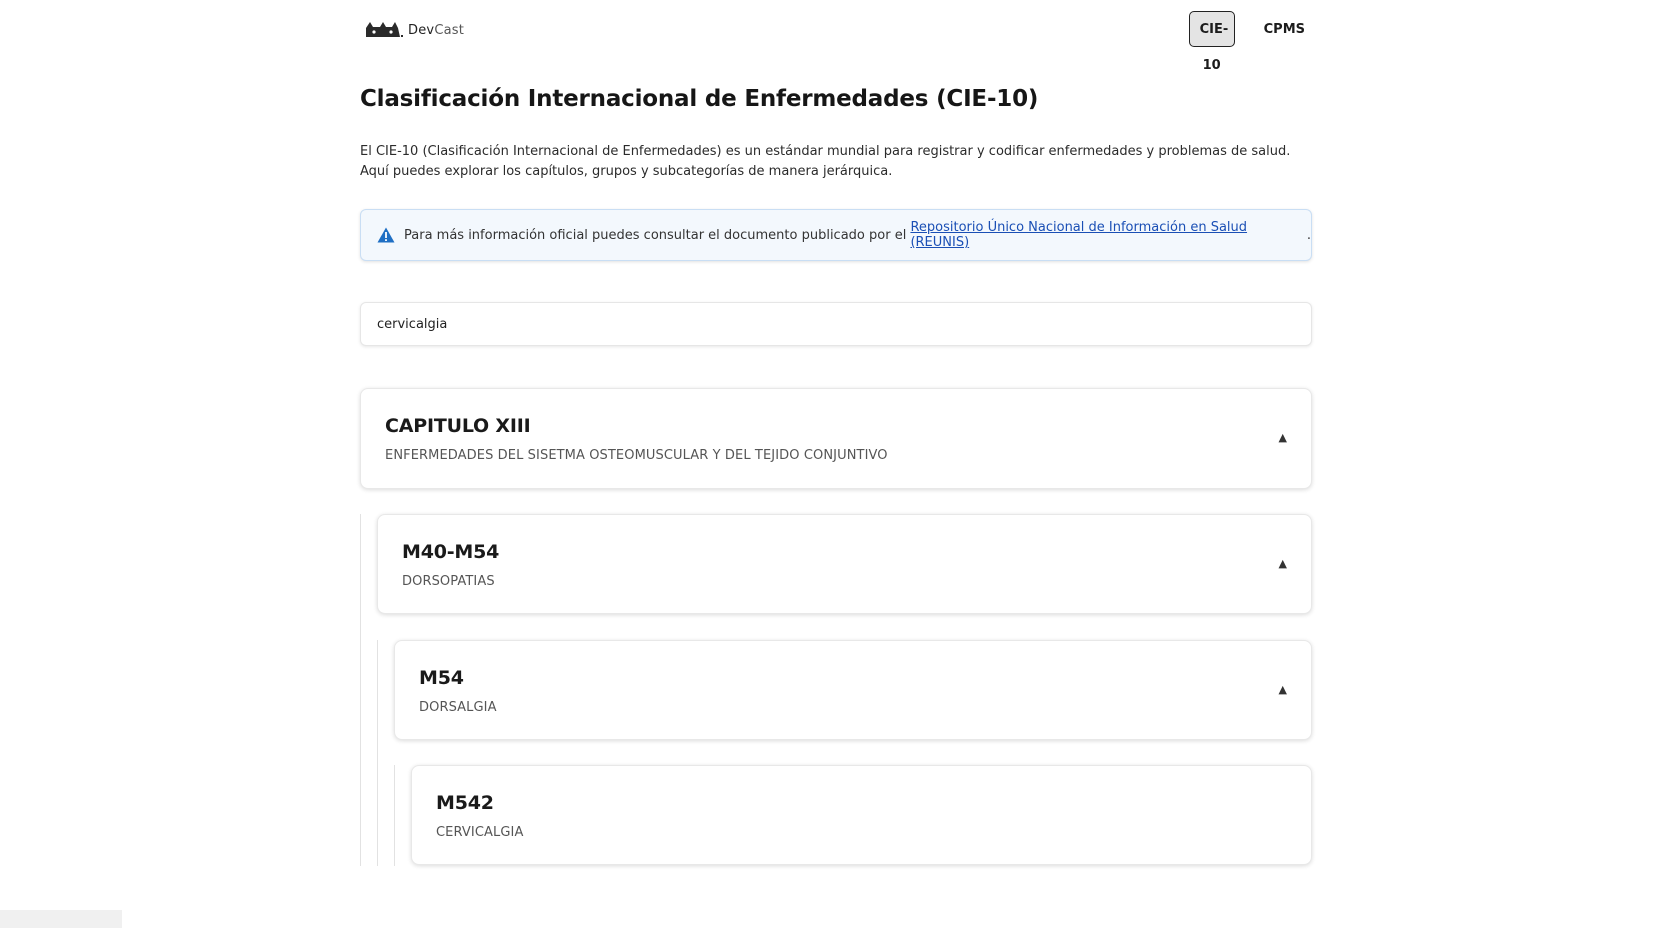 The height and width of the screenshot is (928, 1653). What do you see at coordinates (61, 919) in the screenshot?
I see `bottom-status-bar` at bounding box center [61, 919].